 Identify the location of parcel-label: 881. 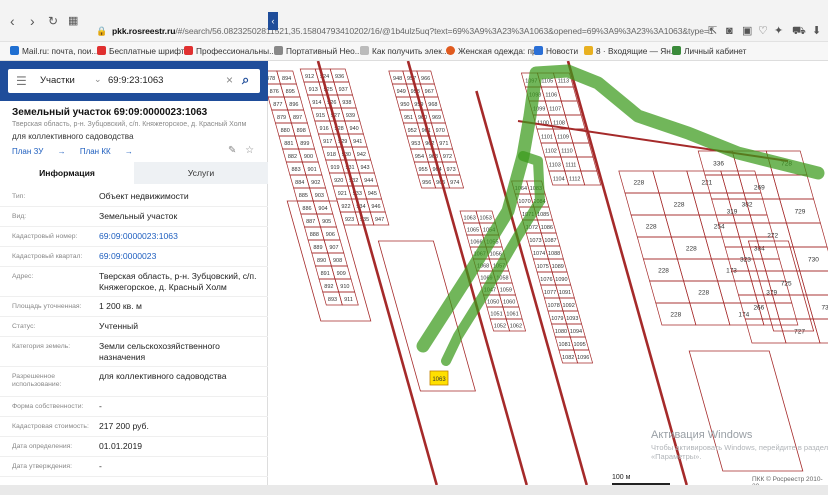
(288, 144).